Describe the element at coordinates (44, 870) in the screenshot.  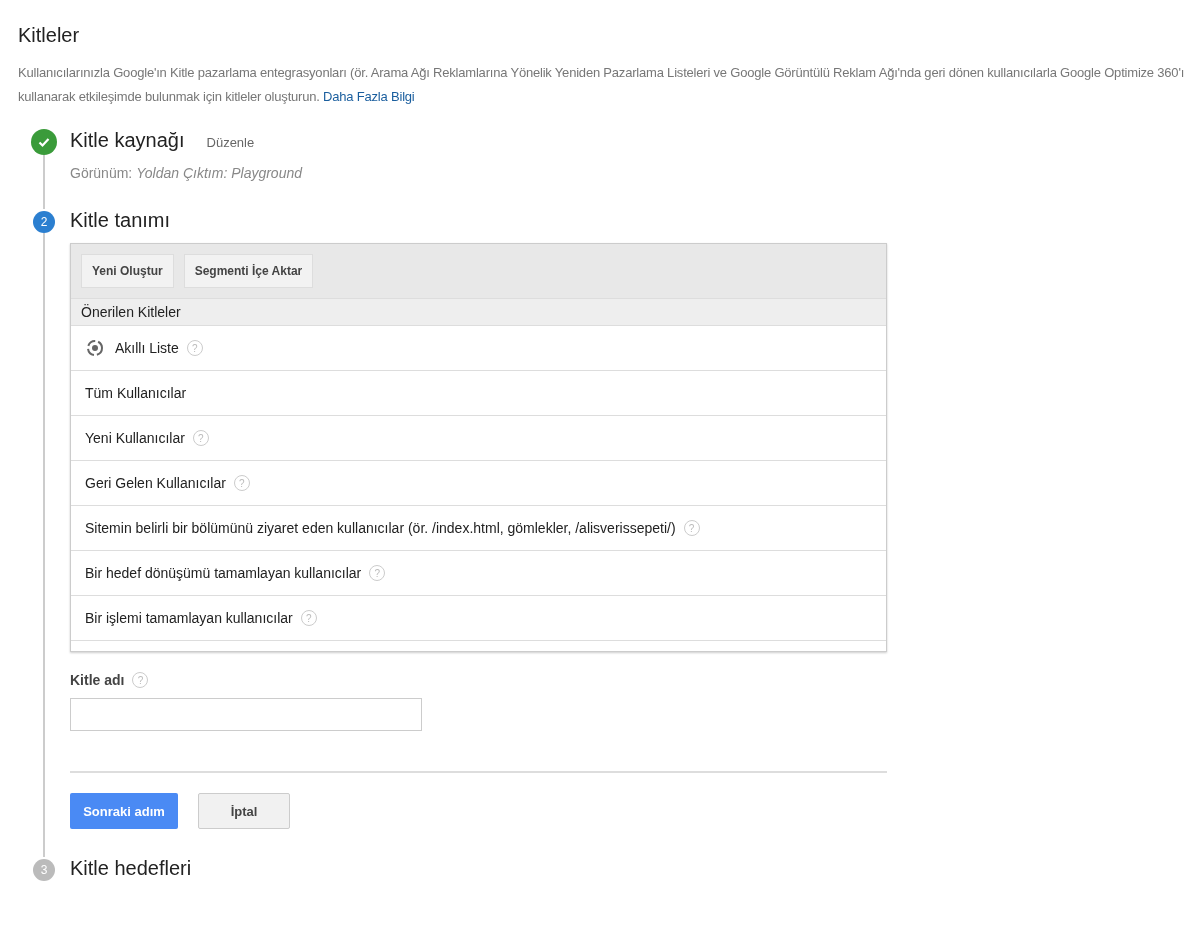
I see `step-number: 3` at that location.